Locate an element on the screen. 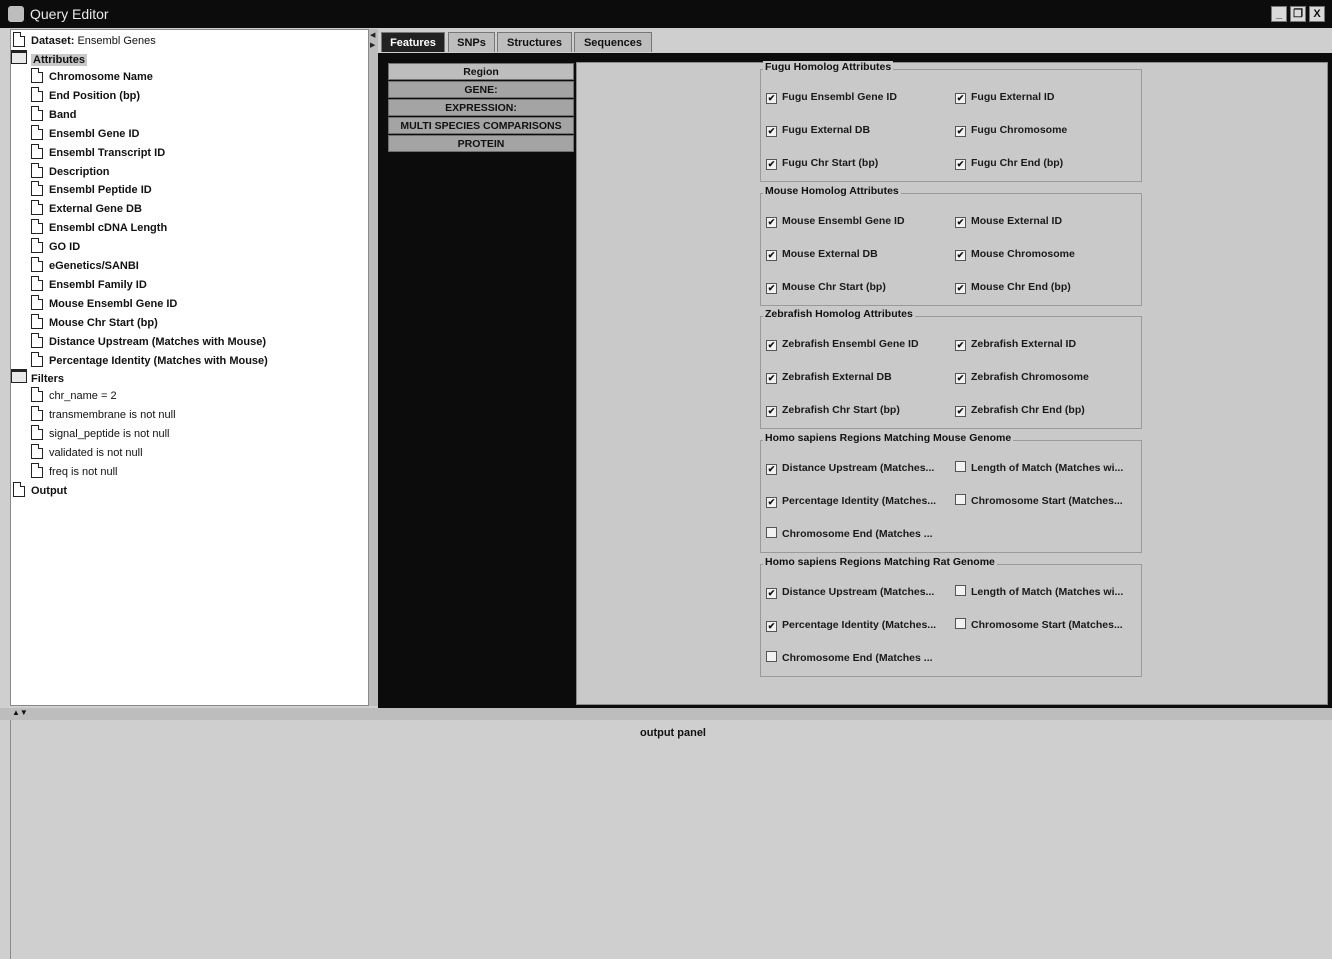  tree-node-attribute: Ensembl cDNA Length is located at coordinates (99, 228).